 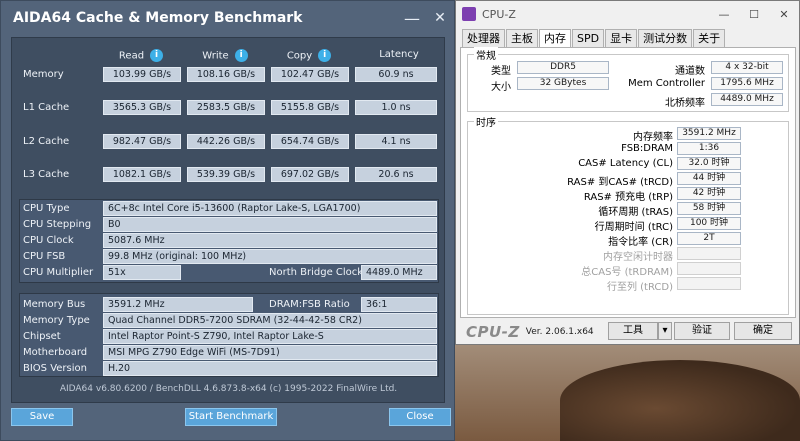 I want to click on cpu-fsb-value: 99.8 MHz (original: 100 MHz), so click(x=270, y=256).